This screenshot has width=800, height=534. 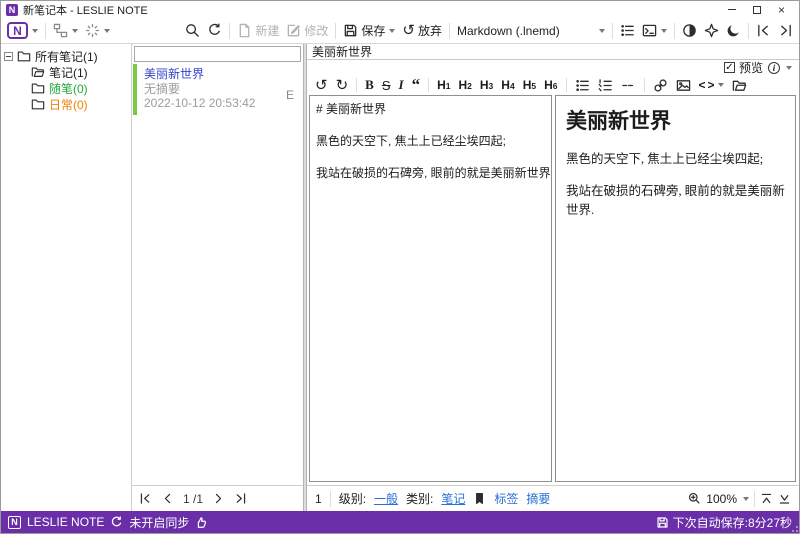 I want to click on heading6-button: H6, so click(x=550, y=85).